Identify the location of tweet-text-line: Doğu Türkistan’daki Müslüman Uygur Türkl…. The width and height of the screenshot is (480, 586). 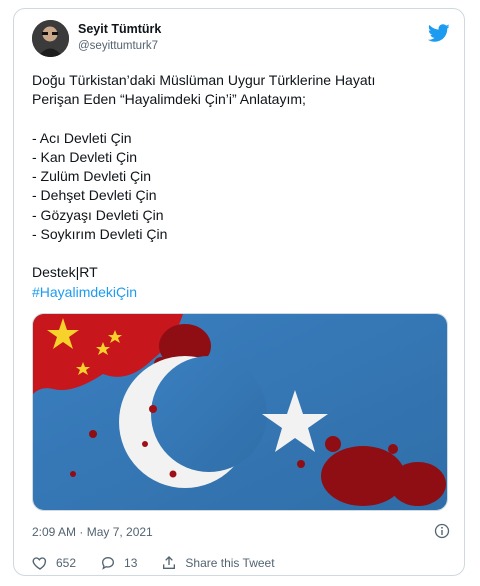
(204, 80).